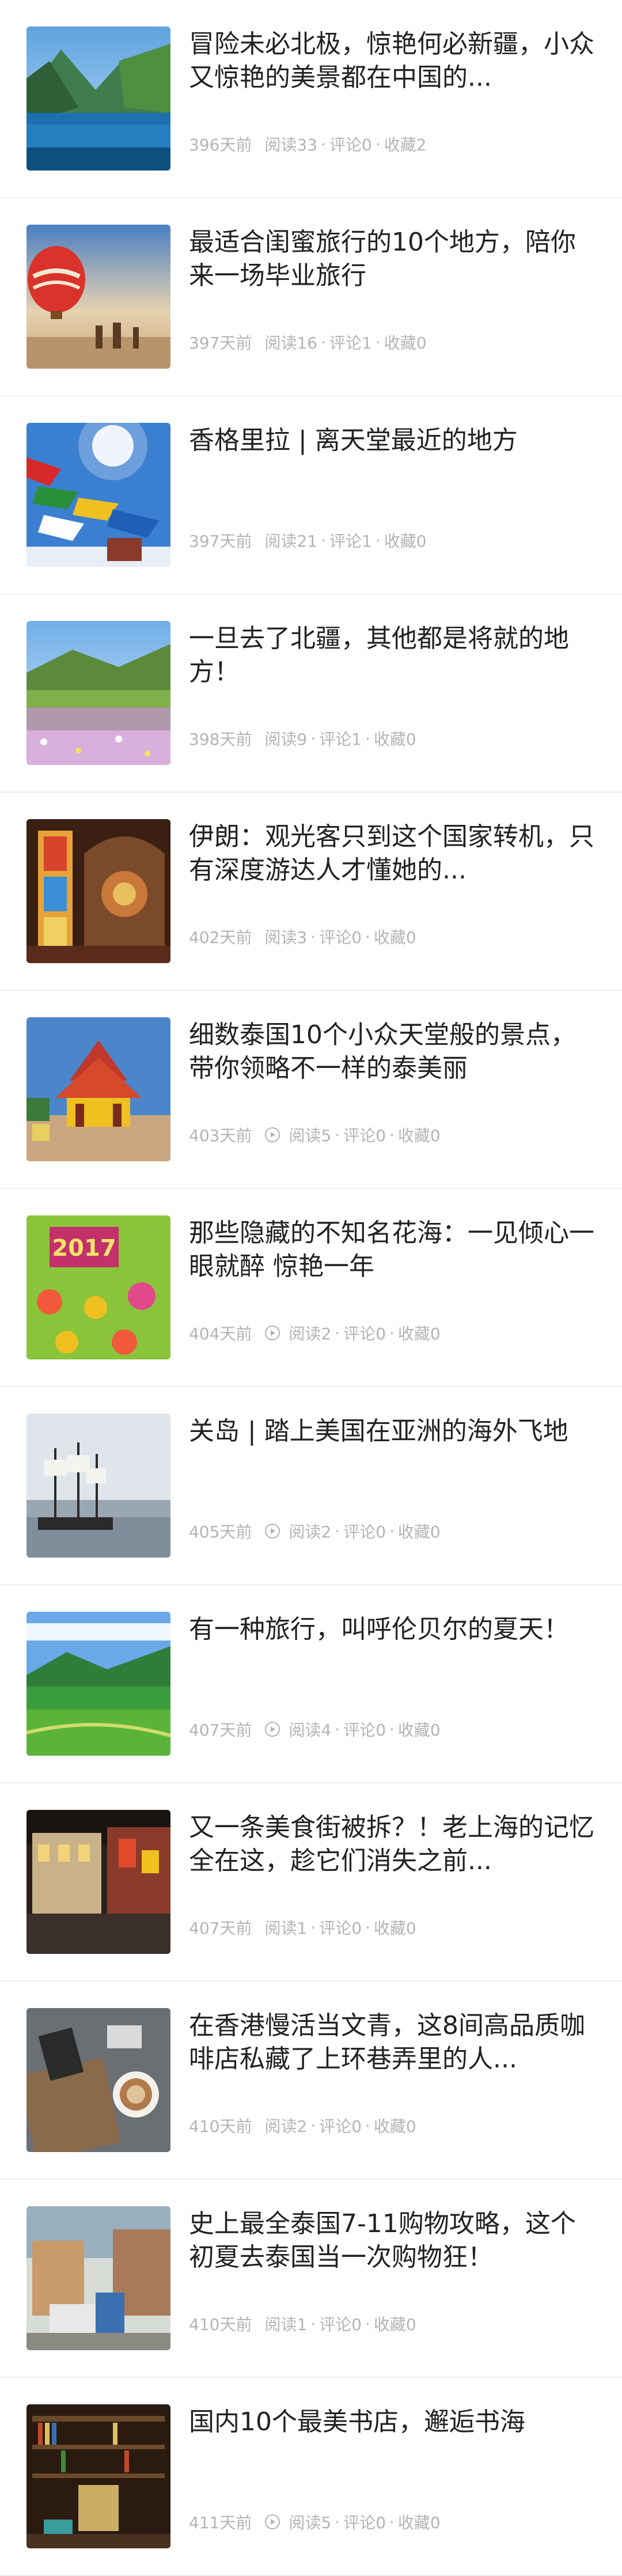 Image resolution: width=622 pixels, height=2576 pixels. I want to click on article-title: 那些隐藏的不知名花海：一见倾心一眼就醉 惊艳一年, so click(393, 1250).